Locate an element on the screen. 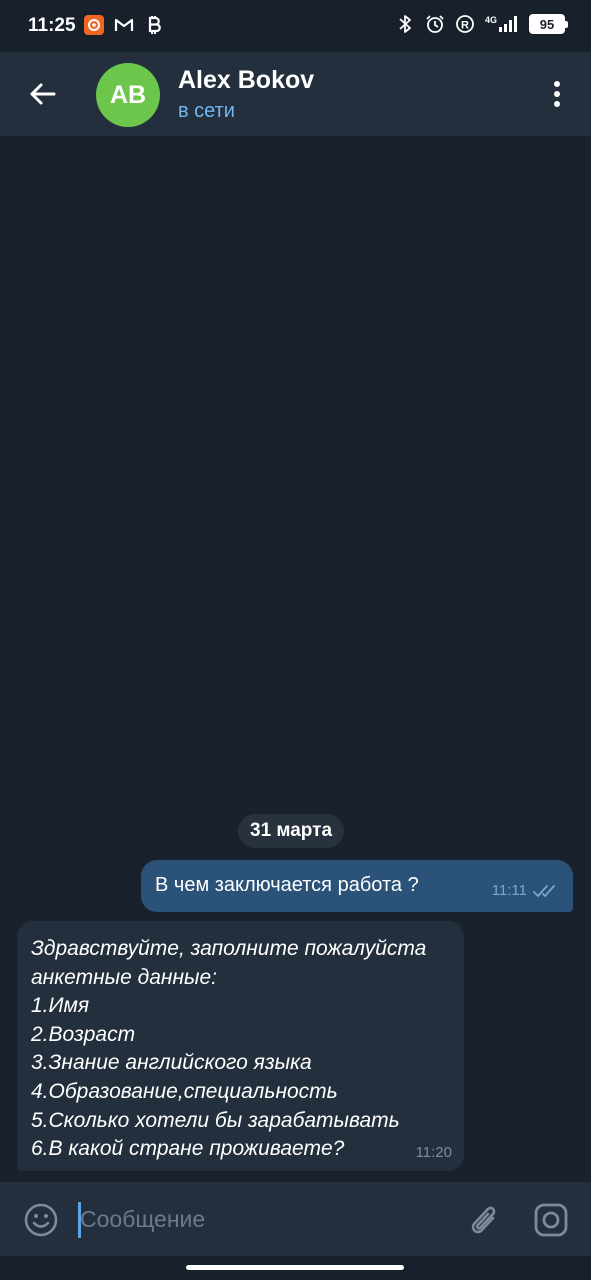 This screenshot has height=1280, width=591. arrow-left-icon is located at coordinates (43, 94).